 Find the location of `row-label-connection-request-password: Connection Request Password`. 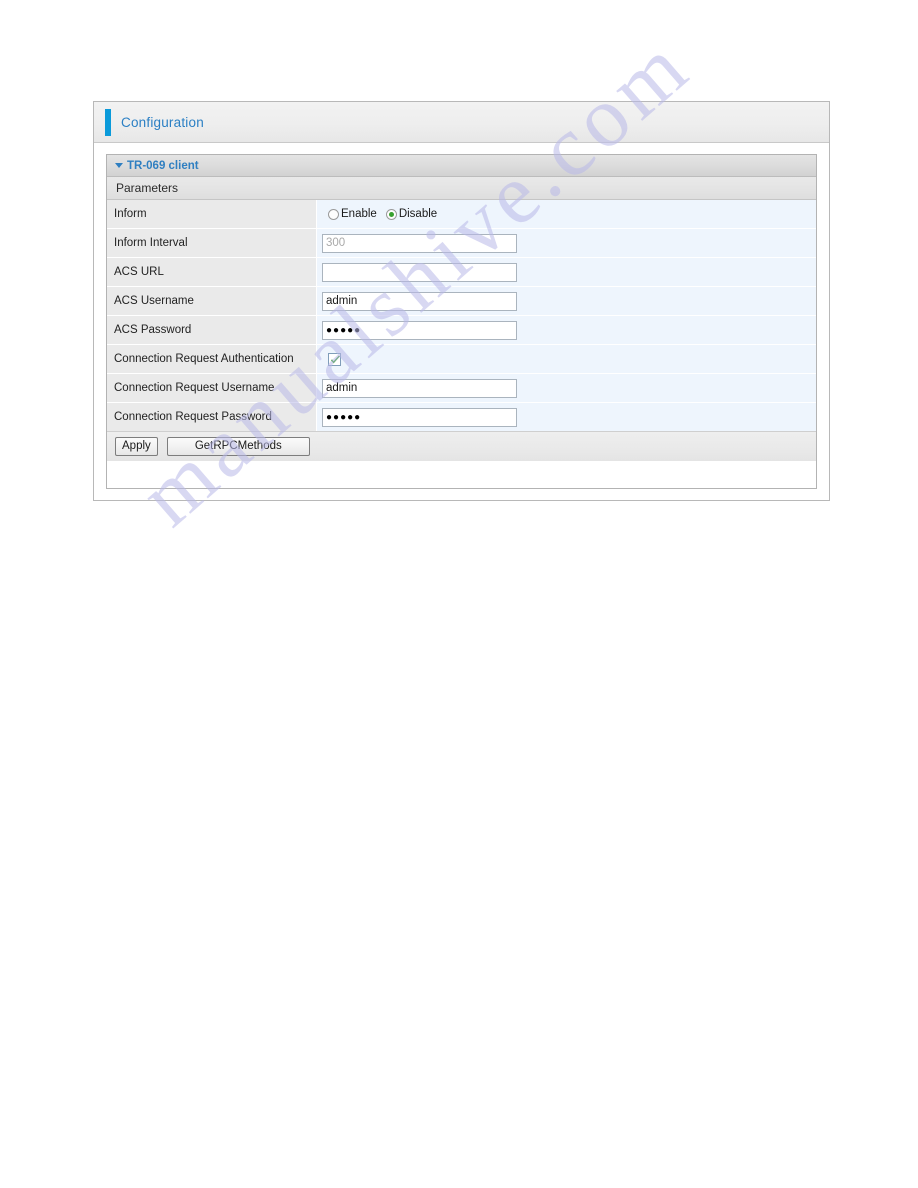

row-label-connection-request-password: Connection Request Password is located at coordinates (212, 417).